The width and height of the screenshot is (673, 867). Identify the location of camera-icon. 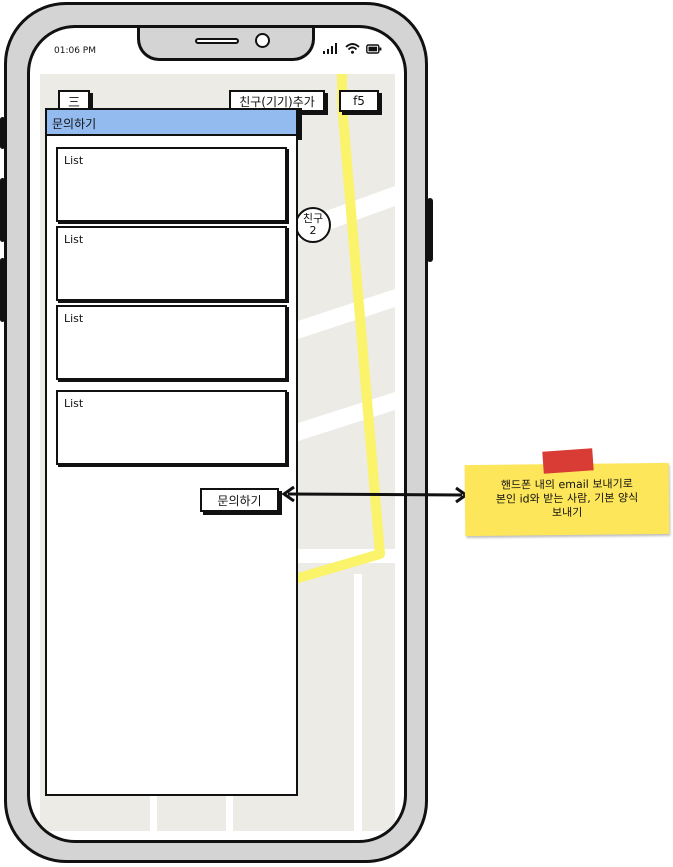
(262, 40).